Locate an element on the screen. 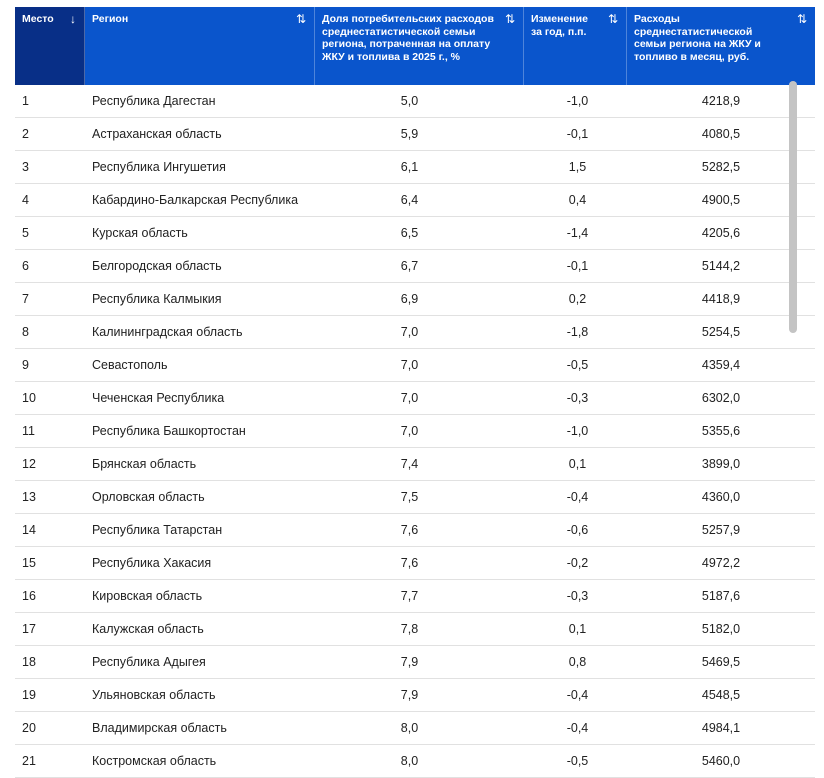 This screenshot has height=778, width=824. share-cell: 7,4 is located at coordinates (409, 463).